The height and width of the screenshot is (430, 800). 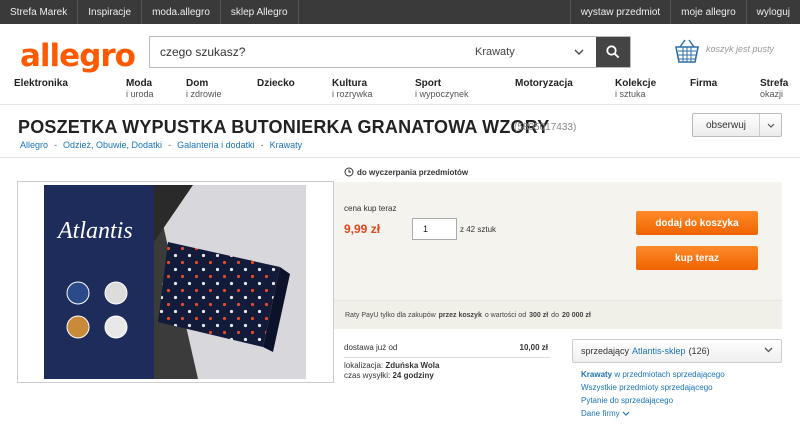 I want to click on cart-status-text: koszyk jest pusty, so click(x=740, y=49).